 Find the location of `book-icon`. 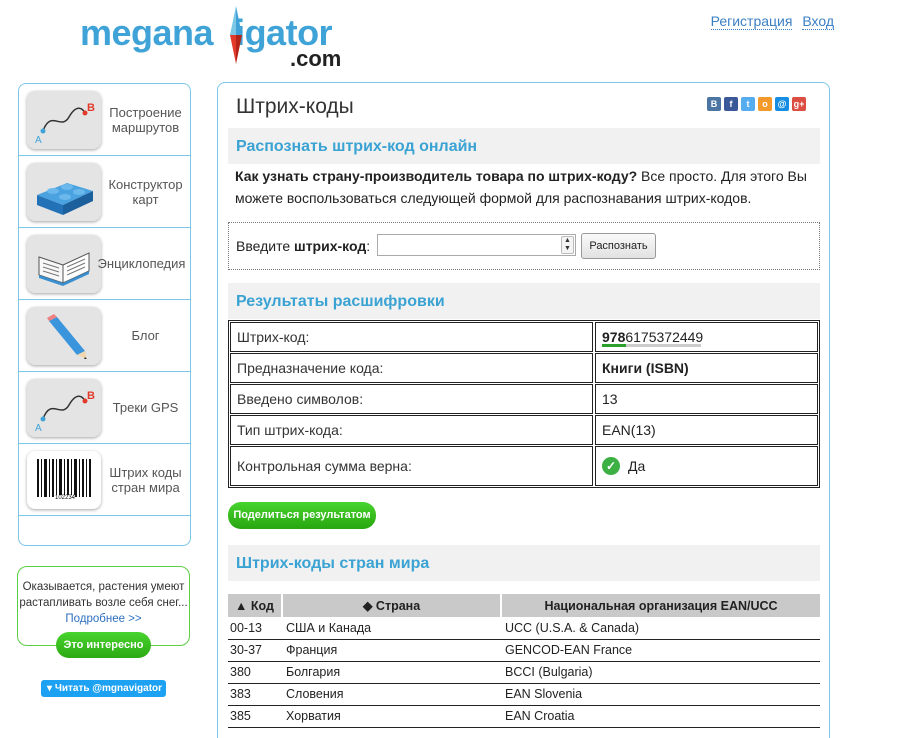

book-icon is located at coordinates (64, 264).